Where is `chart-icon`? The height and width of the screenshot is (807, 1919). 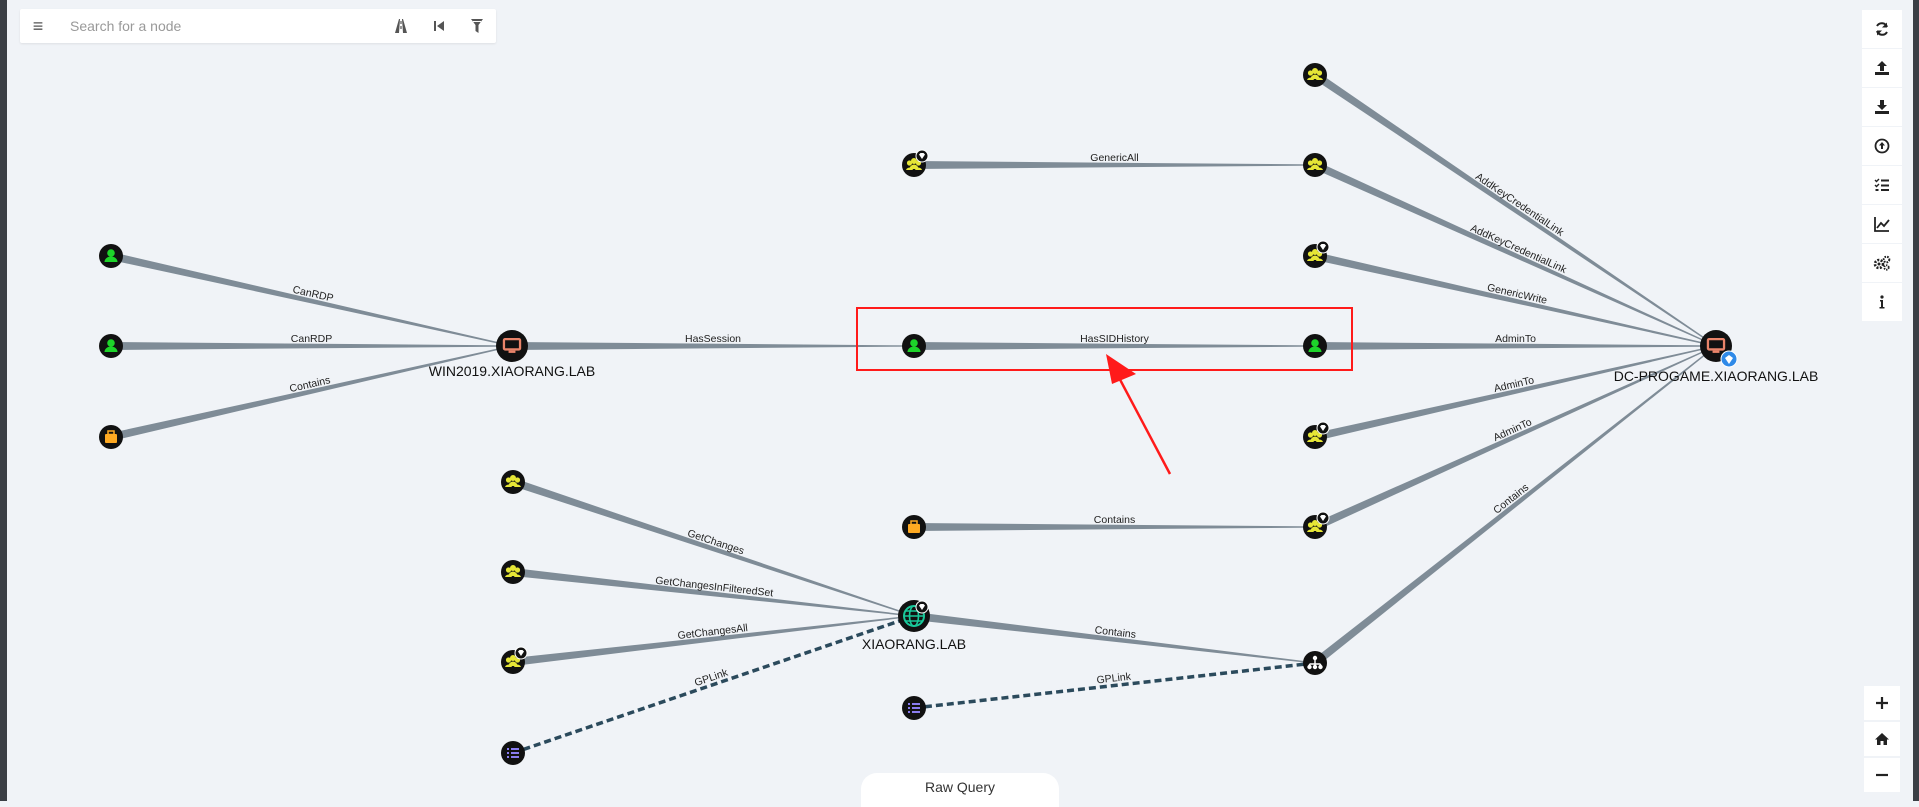 chart-icon is located at coordinates (1882, 224).